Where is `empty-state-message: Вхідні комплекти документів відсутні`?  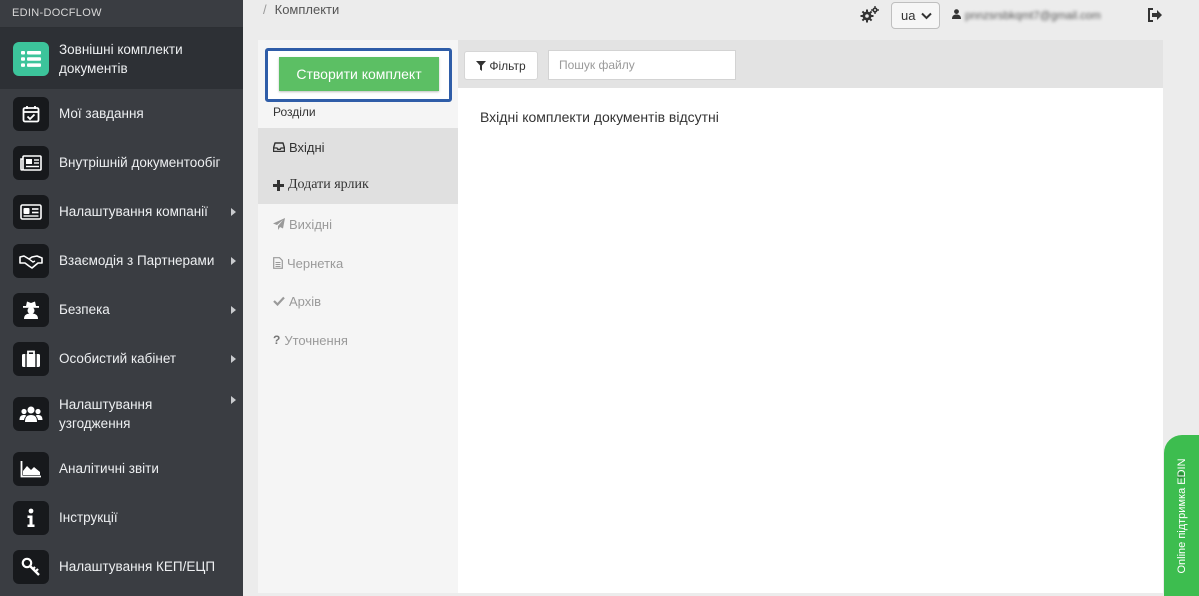
empty-state-message: Вхідні комплекти документів відсутні is located at coordinates (599, 117).